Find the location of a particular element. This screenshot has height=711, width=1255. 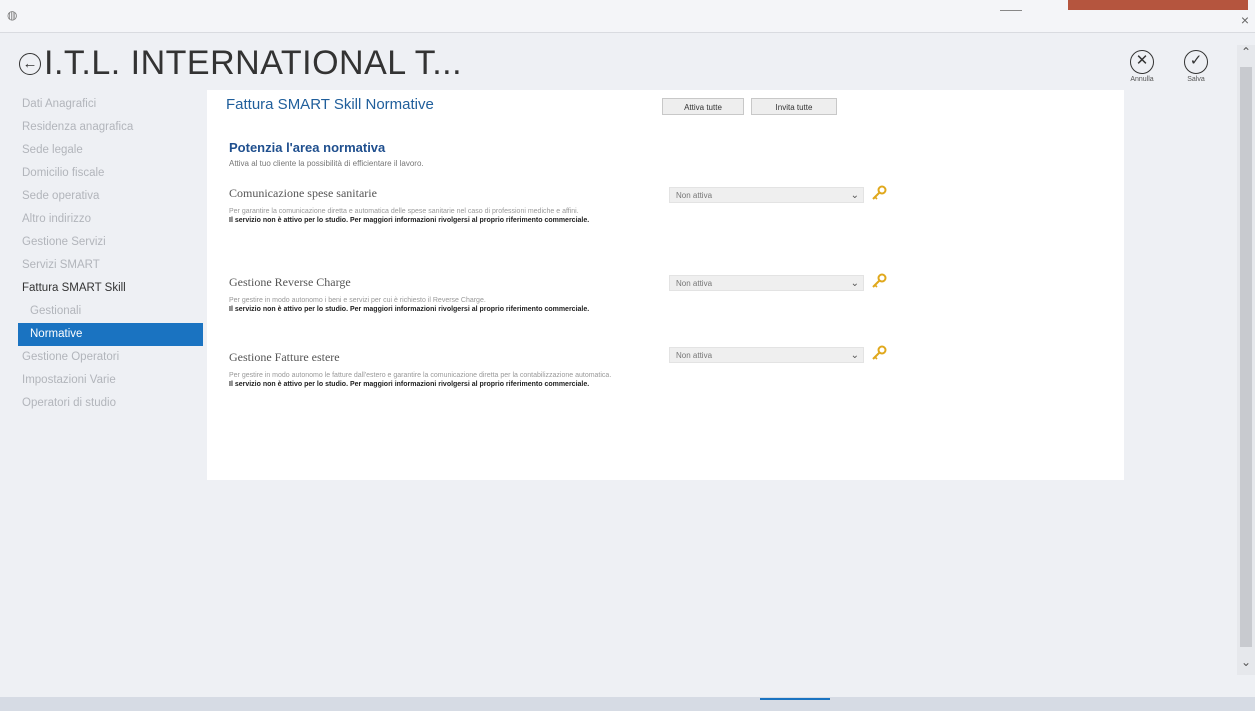

vertical-scrollbar: ⌃ ⌄ is located at coordinates (1246, 360).